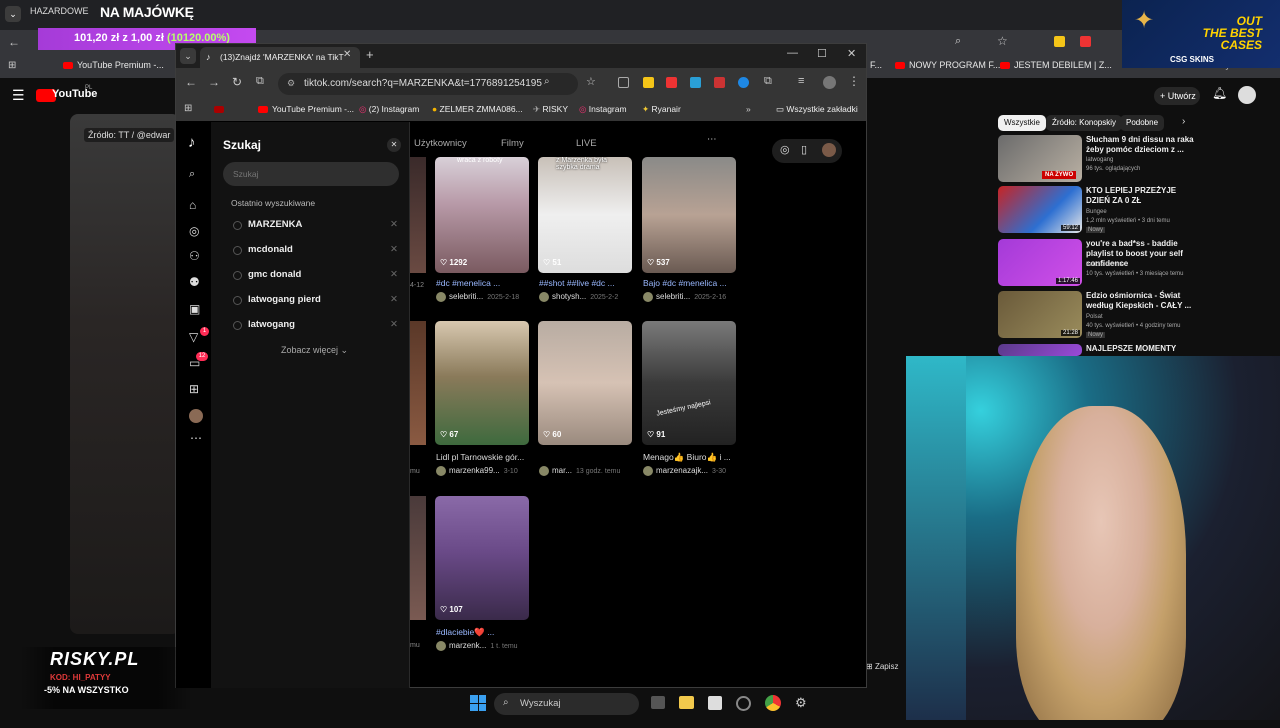 Image resolution: width=1280 pixels, height=728 pixels. What do you see at coordinates (692, 471) in the screenshot?
I see `video-meta: marzenazajk... 3-30` at bounding box center [692, 471].